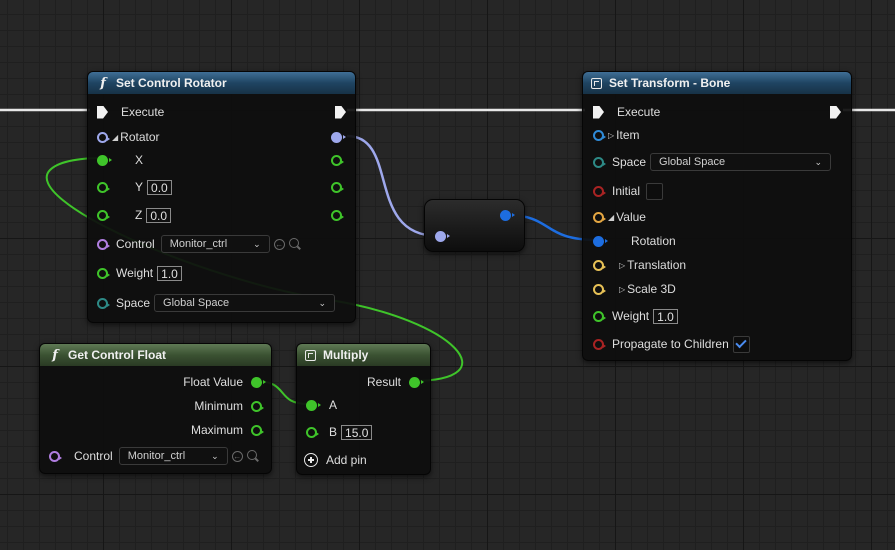 This screenshot has height=550, width=895. I want to click on initial-row: Initial, so click(628, 191).